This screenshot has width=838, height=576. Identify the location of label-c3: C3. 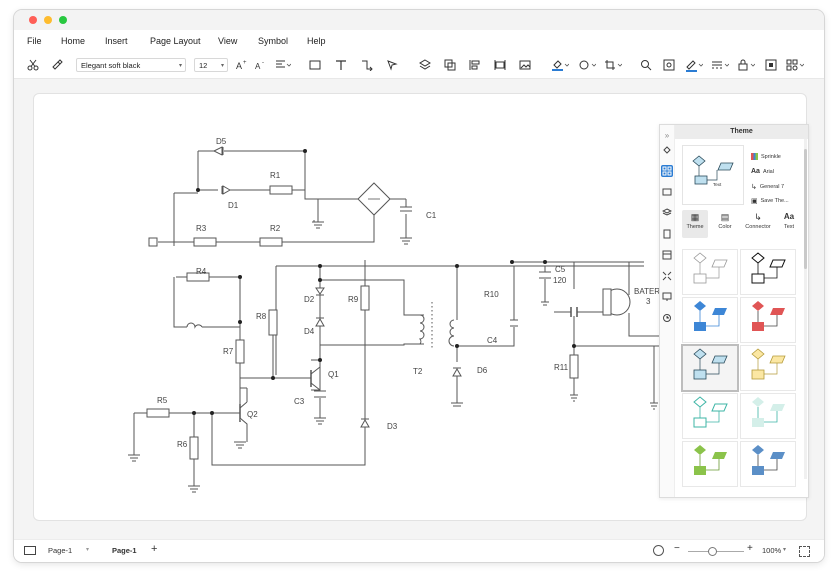
(299, 401).